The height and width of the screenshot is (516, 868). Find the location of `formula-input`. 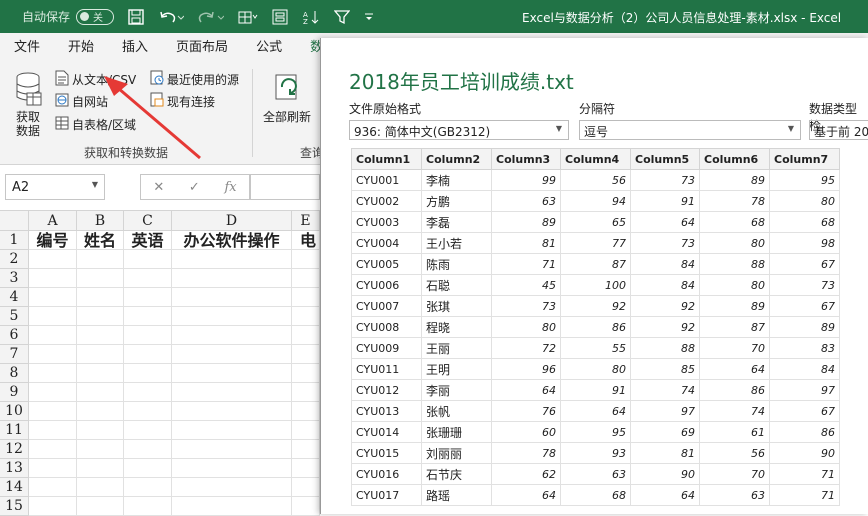

formula-input is located at coordinates (285, 187).